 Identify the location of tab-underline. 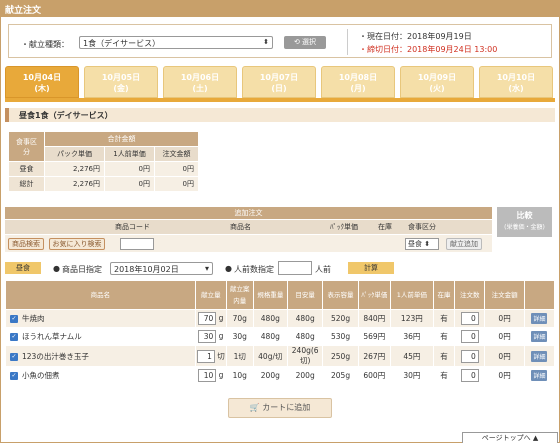
(280, 100).